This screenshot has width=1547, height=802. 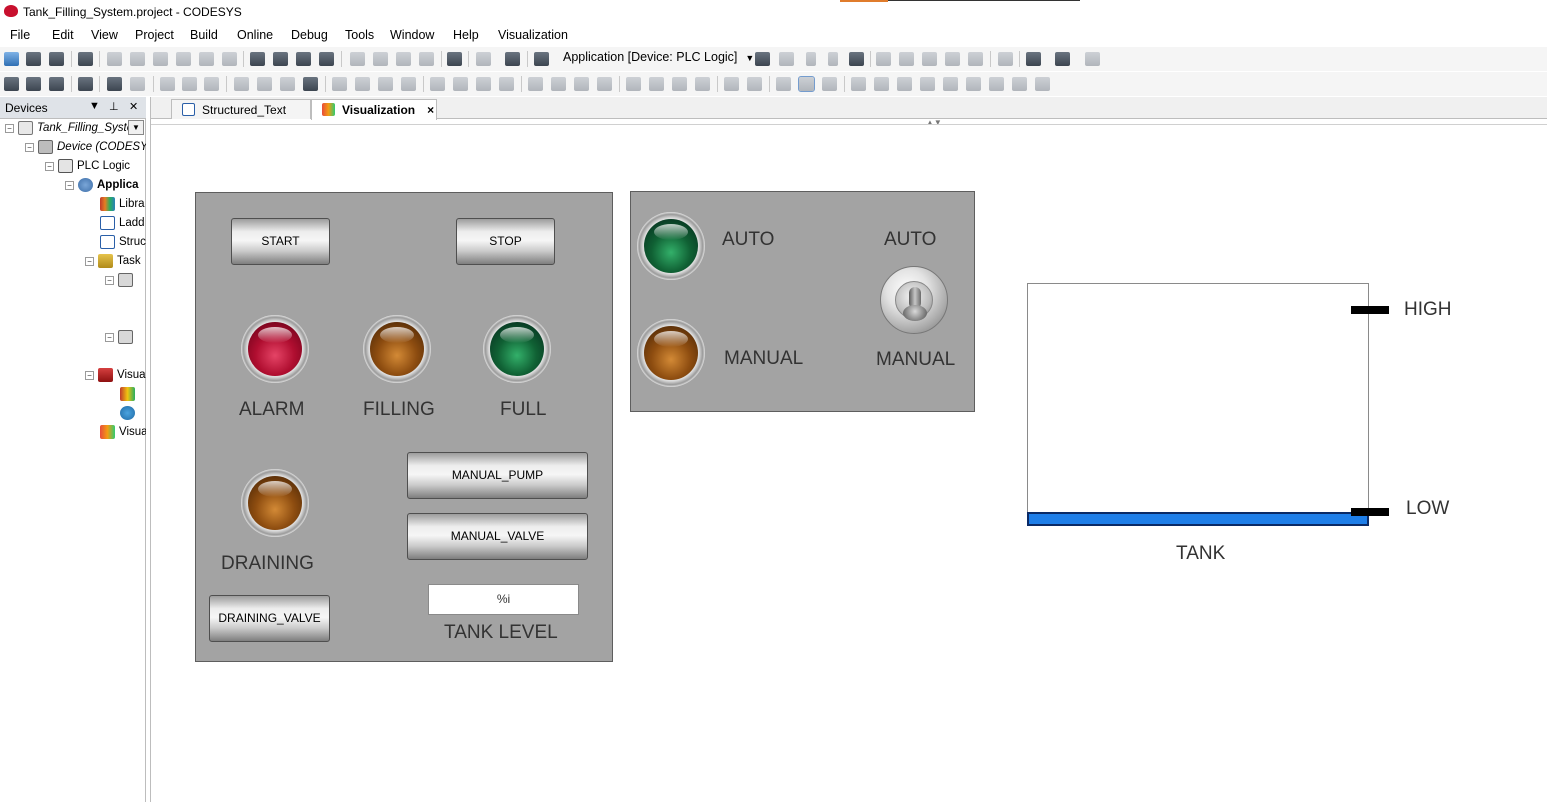 I want to click on open-folder-icon, so click(x=33, y=59).